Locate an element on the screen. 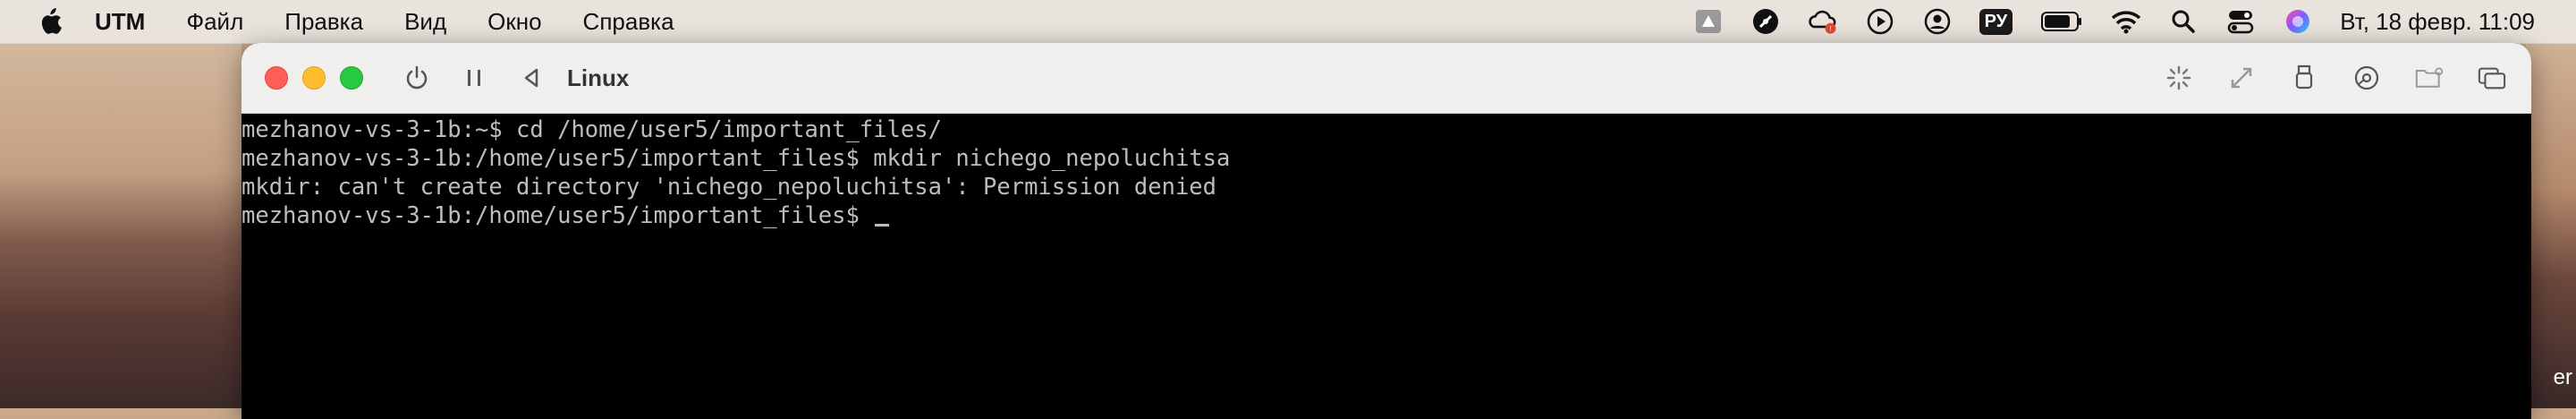 The width and height of the screenshot is (2576, 419). input-language-badge: РУ is located at coordinates (1996, 22).